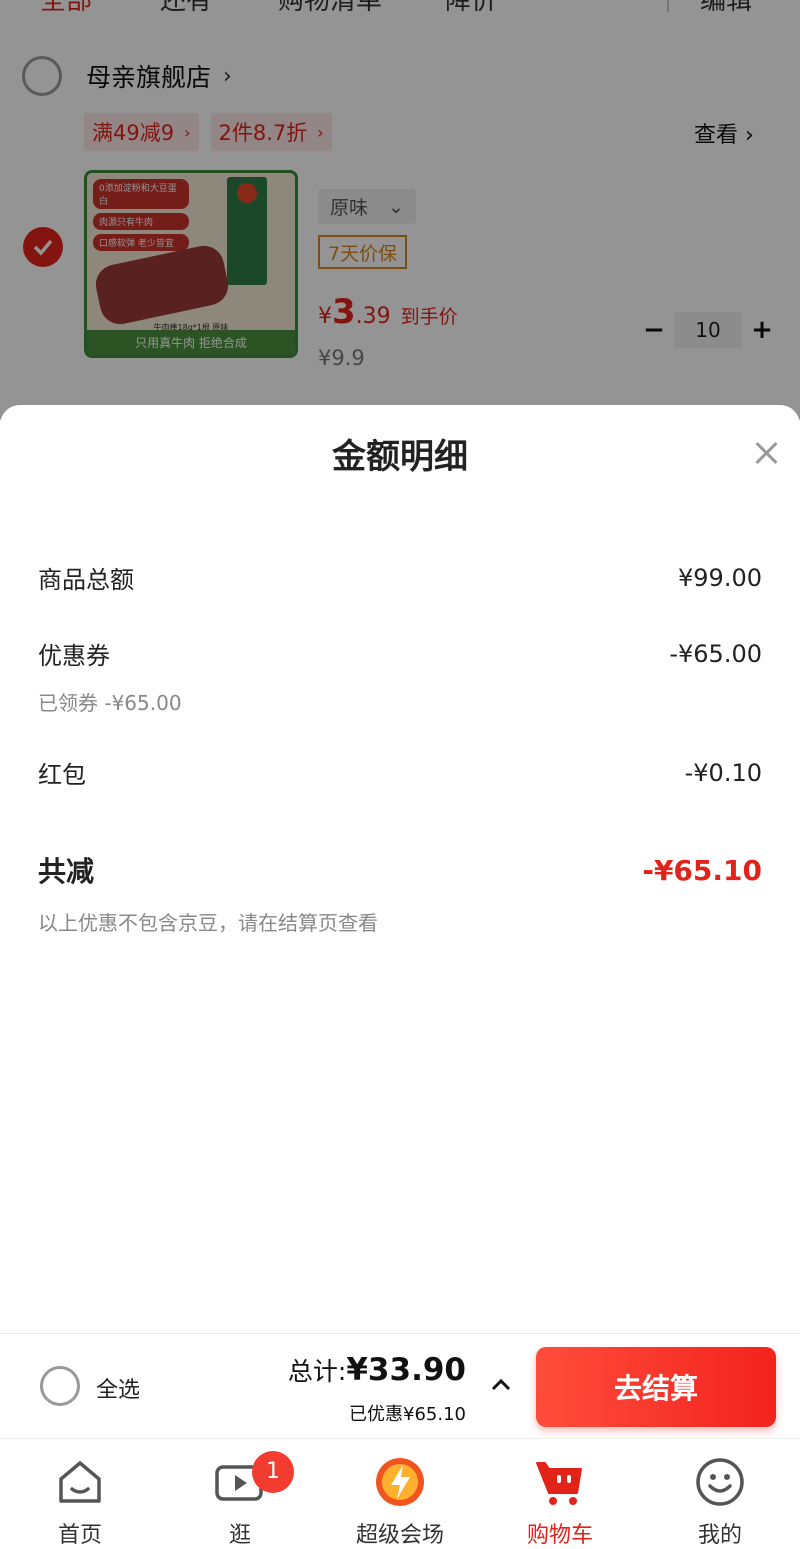 The image size is (800, 1549). I want to click on chevron-up-icon, so click(501, 1385).